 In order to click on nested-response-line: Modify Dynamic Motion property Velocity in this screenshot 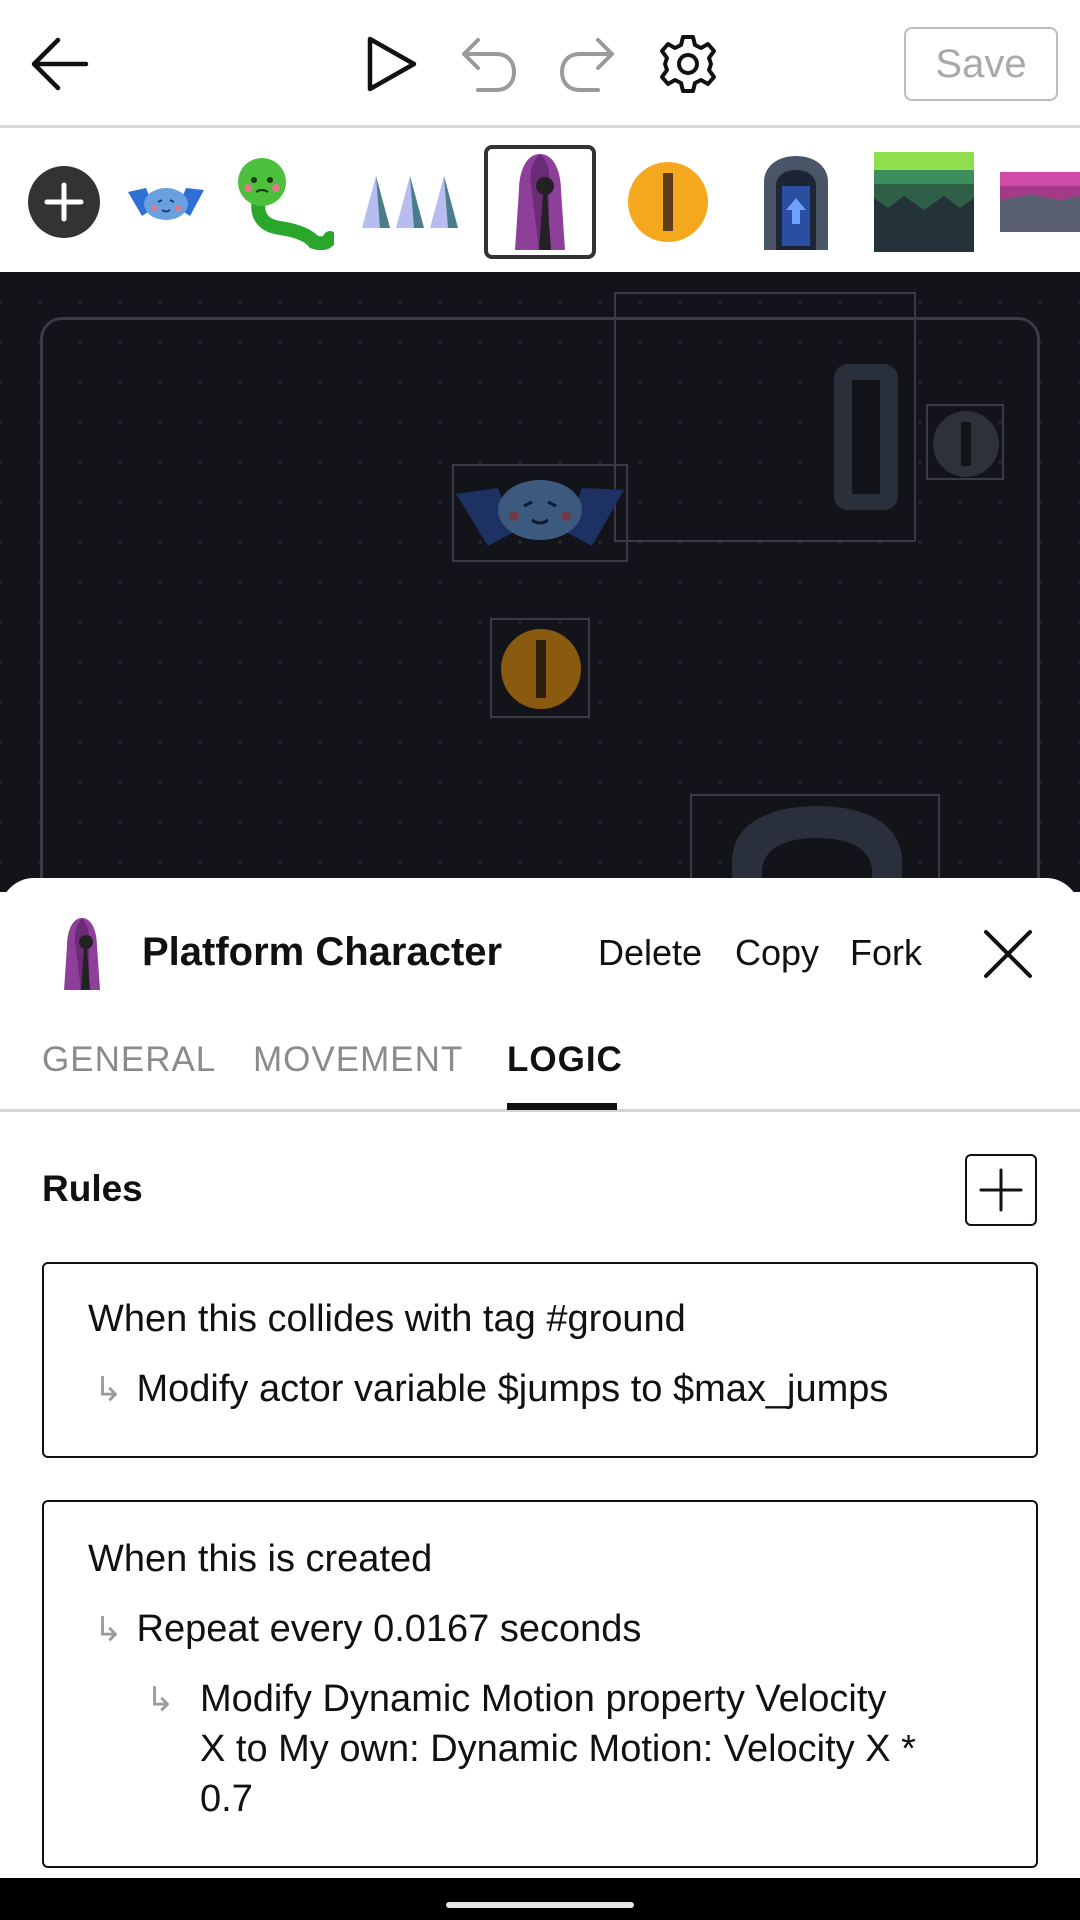, I will do `click(543, 1699)`.